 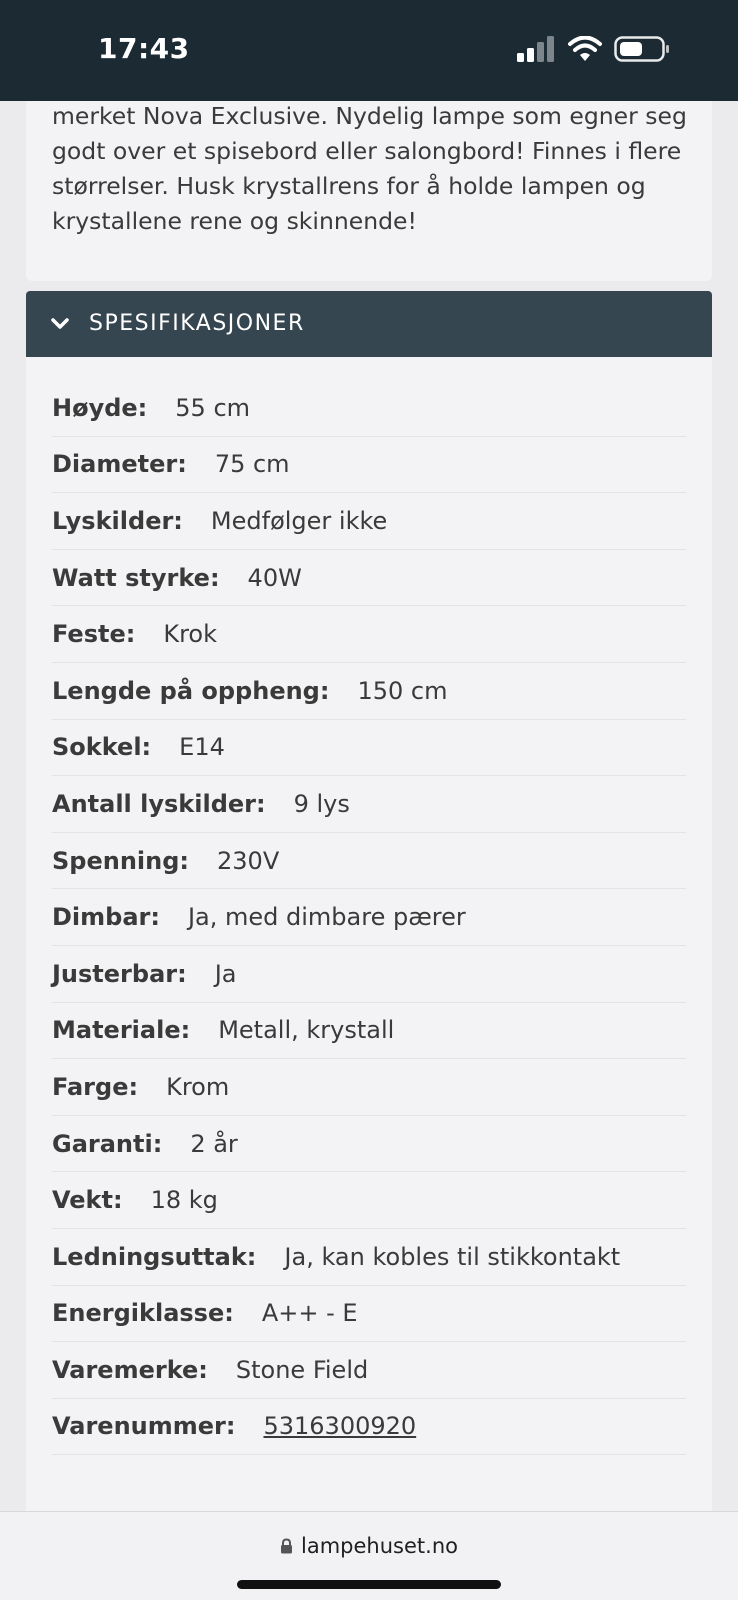 What do you see at coordinates (252, 464) in the screenshot?
I see `spec-value: 75 cm` at bounding box center [252, 464].